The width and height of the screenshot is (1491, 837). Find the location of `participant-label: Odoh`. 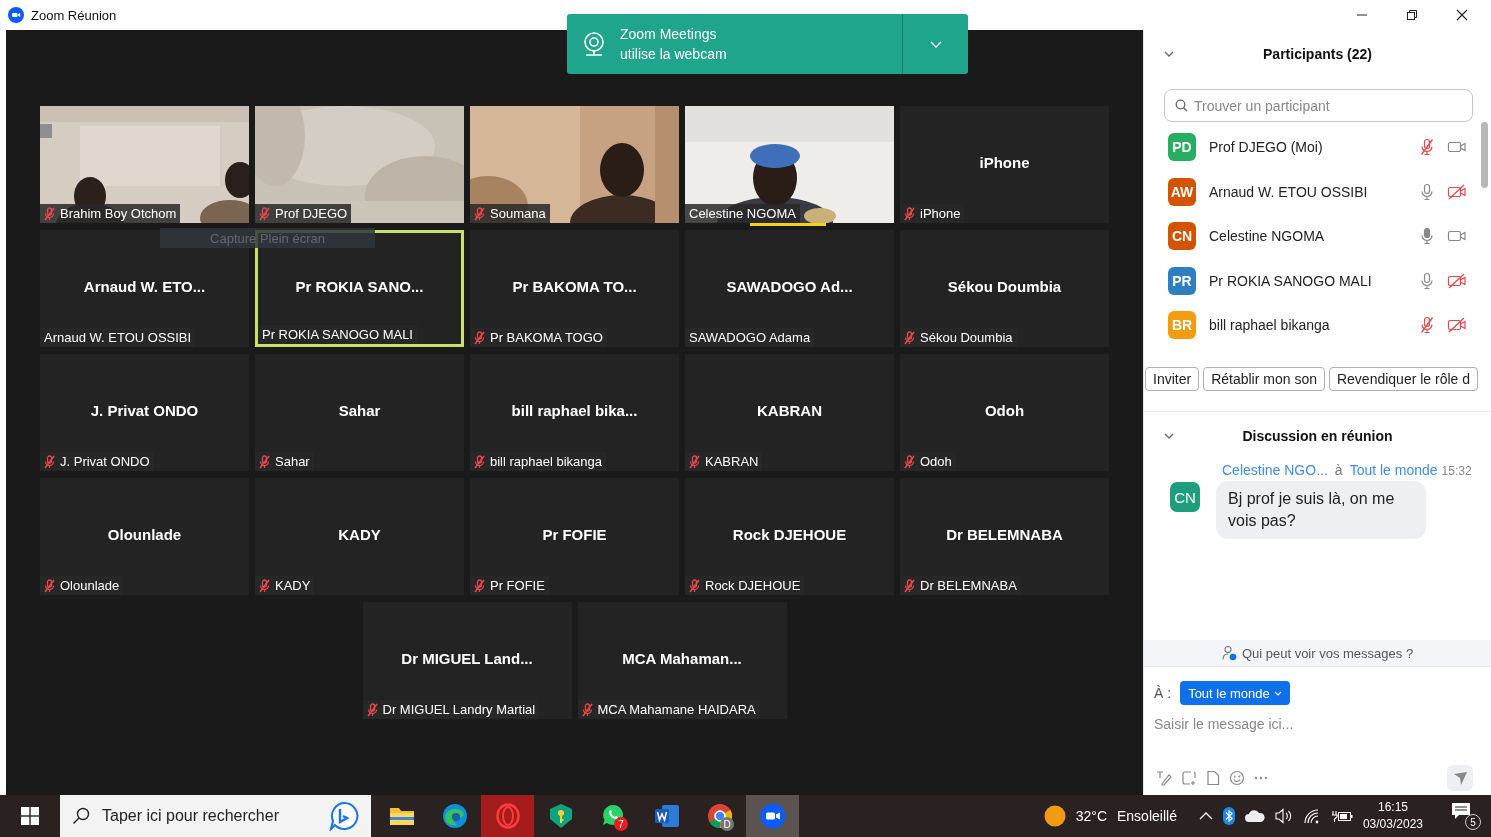

participant-label: Odoh is located at coordinates (936, 461).